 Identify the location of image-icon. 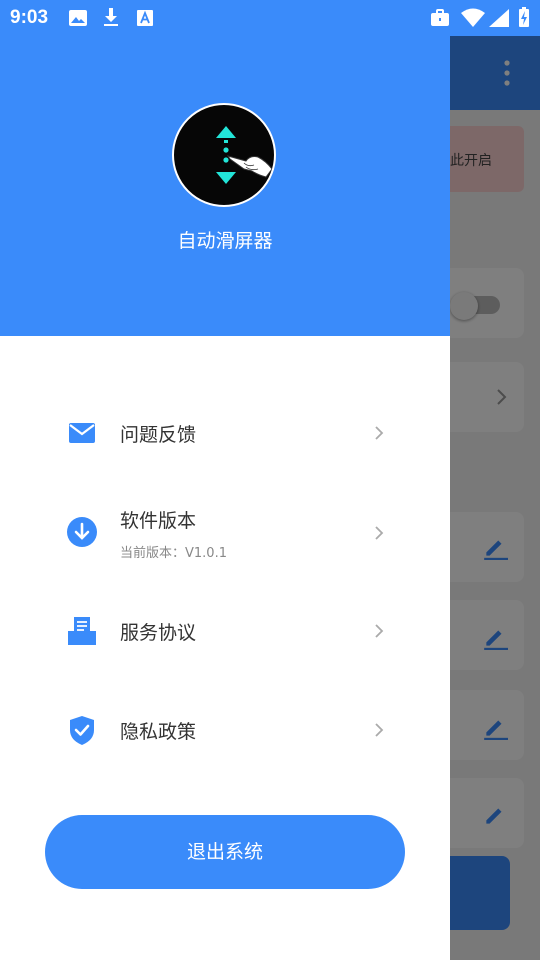
(78, 18).